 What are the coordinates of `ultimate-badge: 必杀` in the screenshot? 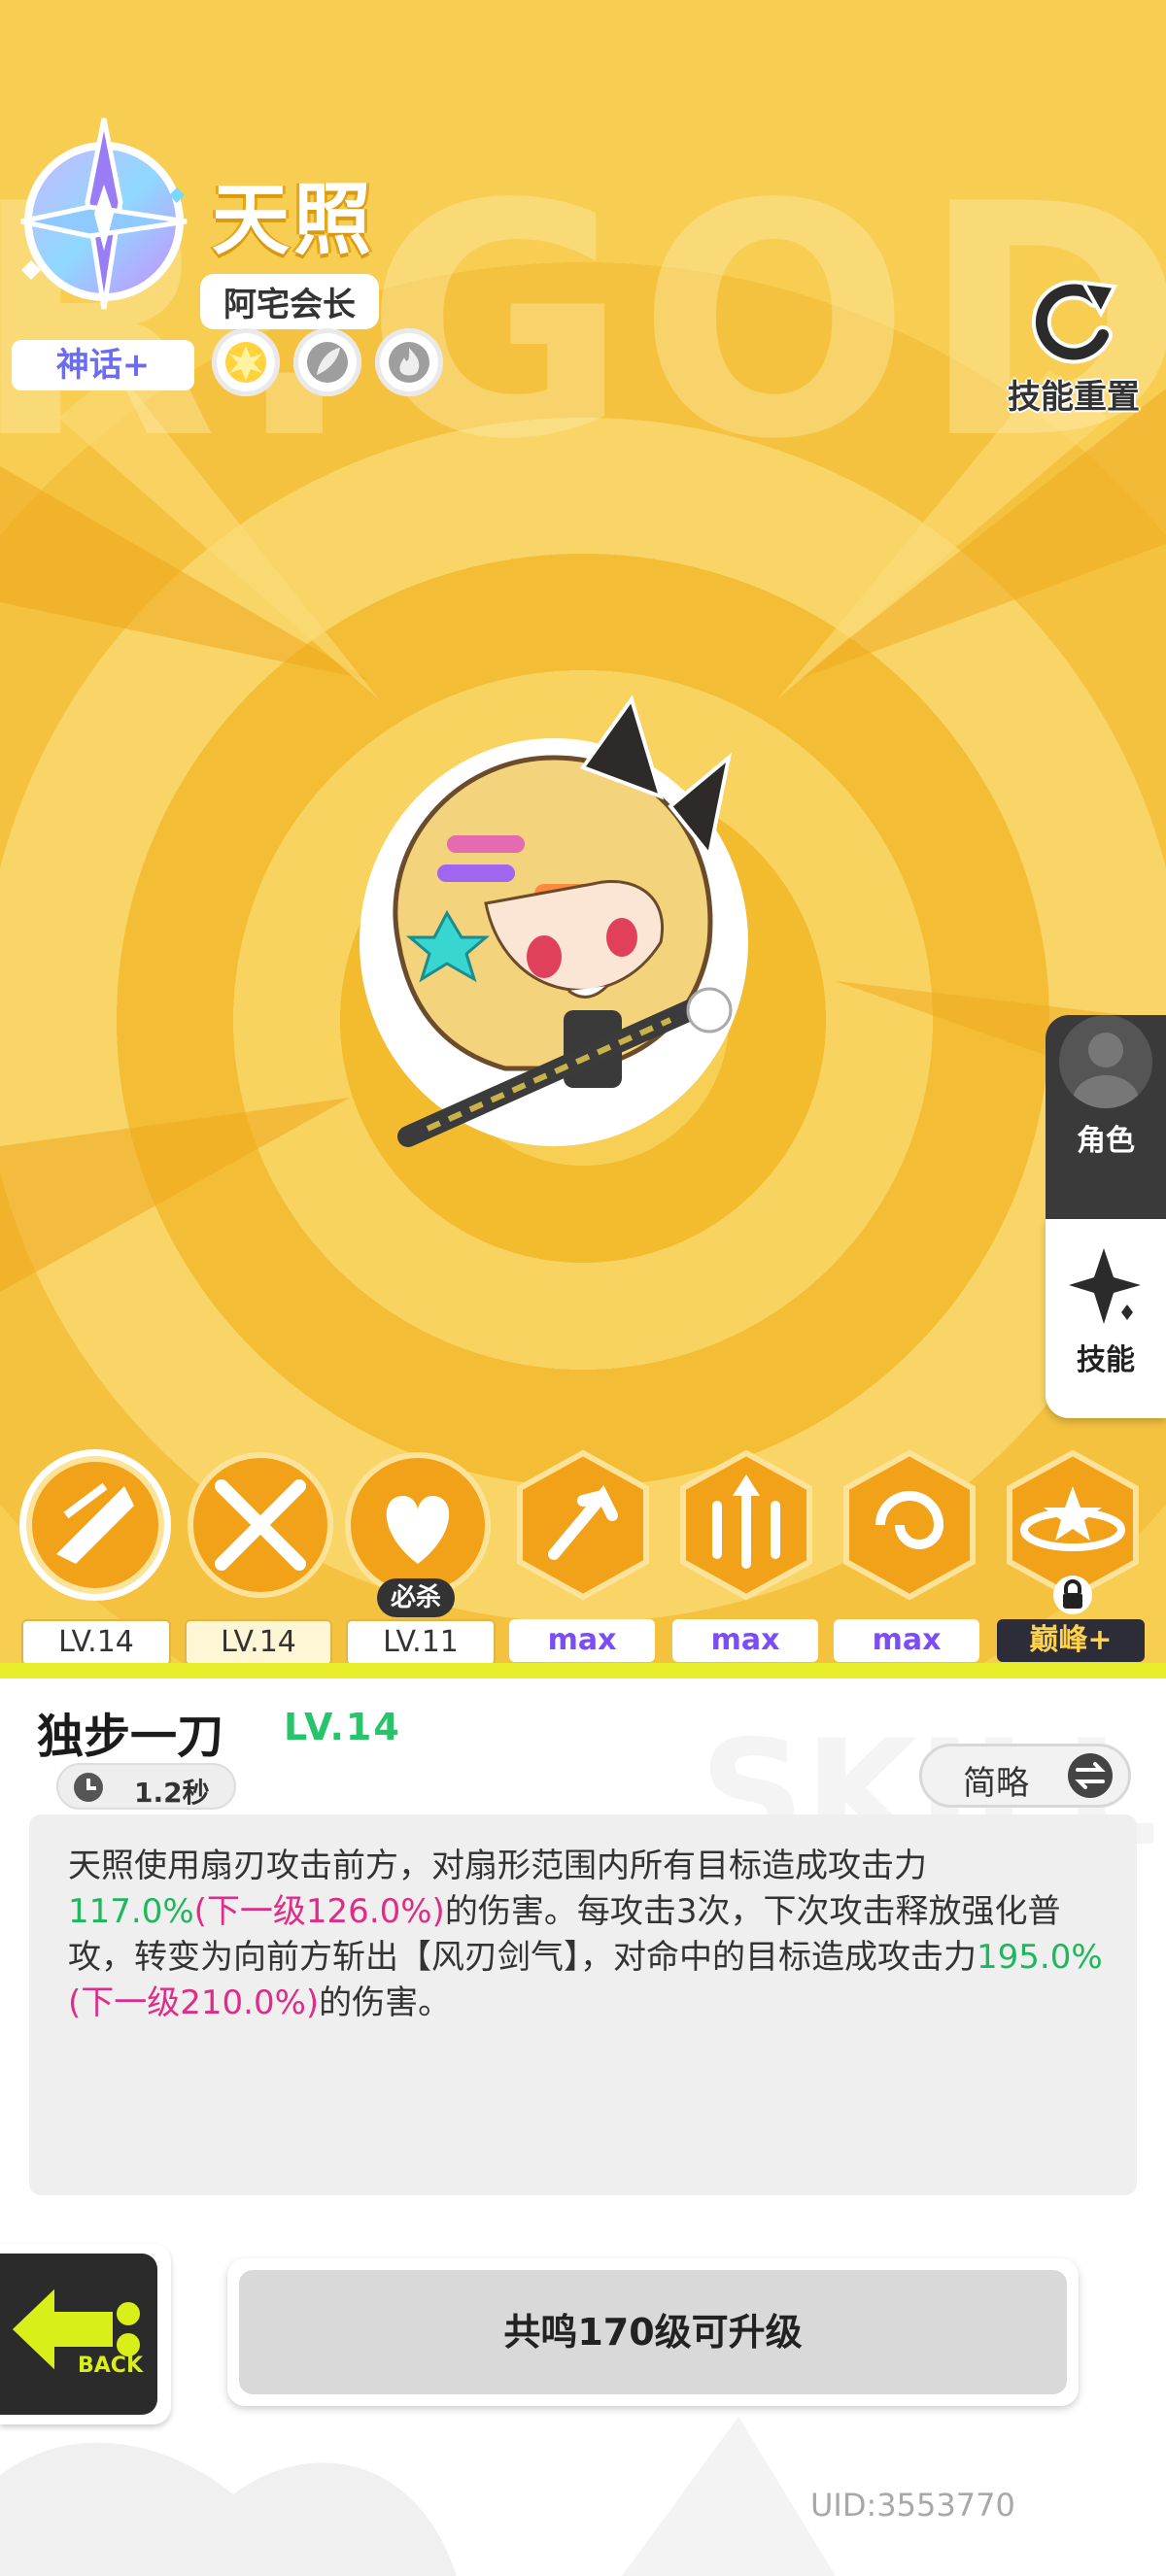 It's located at (416, 1597).